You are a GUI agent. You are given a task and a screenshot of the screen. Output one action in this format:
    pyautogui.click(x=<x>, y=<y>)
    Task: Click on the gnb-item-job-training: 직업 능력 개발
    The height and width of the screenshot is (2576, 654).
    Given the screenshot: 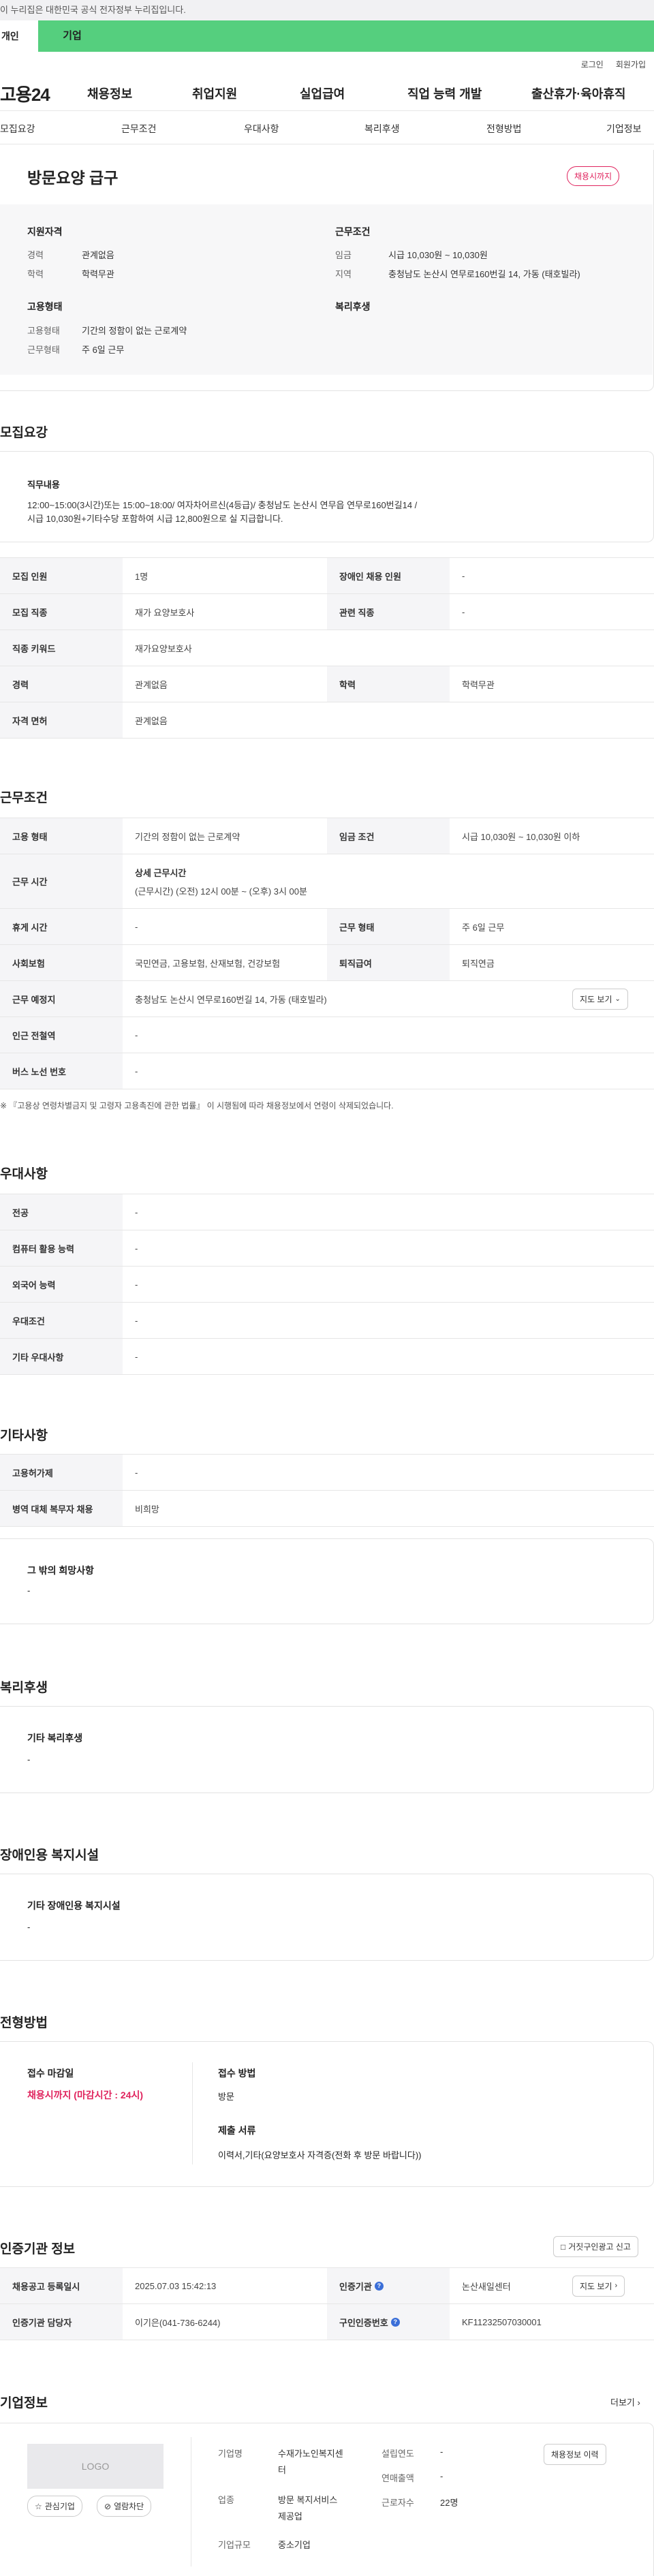 What is the action you would take?
    pyautogui.click(x=444, y=93)
    